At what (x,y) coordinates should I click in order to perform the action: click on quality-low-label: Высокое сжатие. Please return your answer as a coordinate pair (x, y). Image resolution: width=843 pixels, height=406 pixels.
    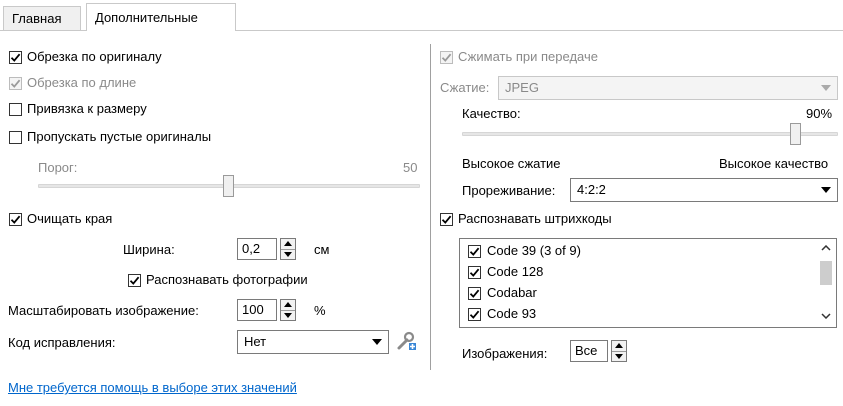
    Looking at the image, I should click on (511, 163).